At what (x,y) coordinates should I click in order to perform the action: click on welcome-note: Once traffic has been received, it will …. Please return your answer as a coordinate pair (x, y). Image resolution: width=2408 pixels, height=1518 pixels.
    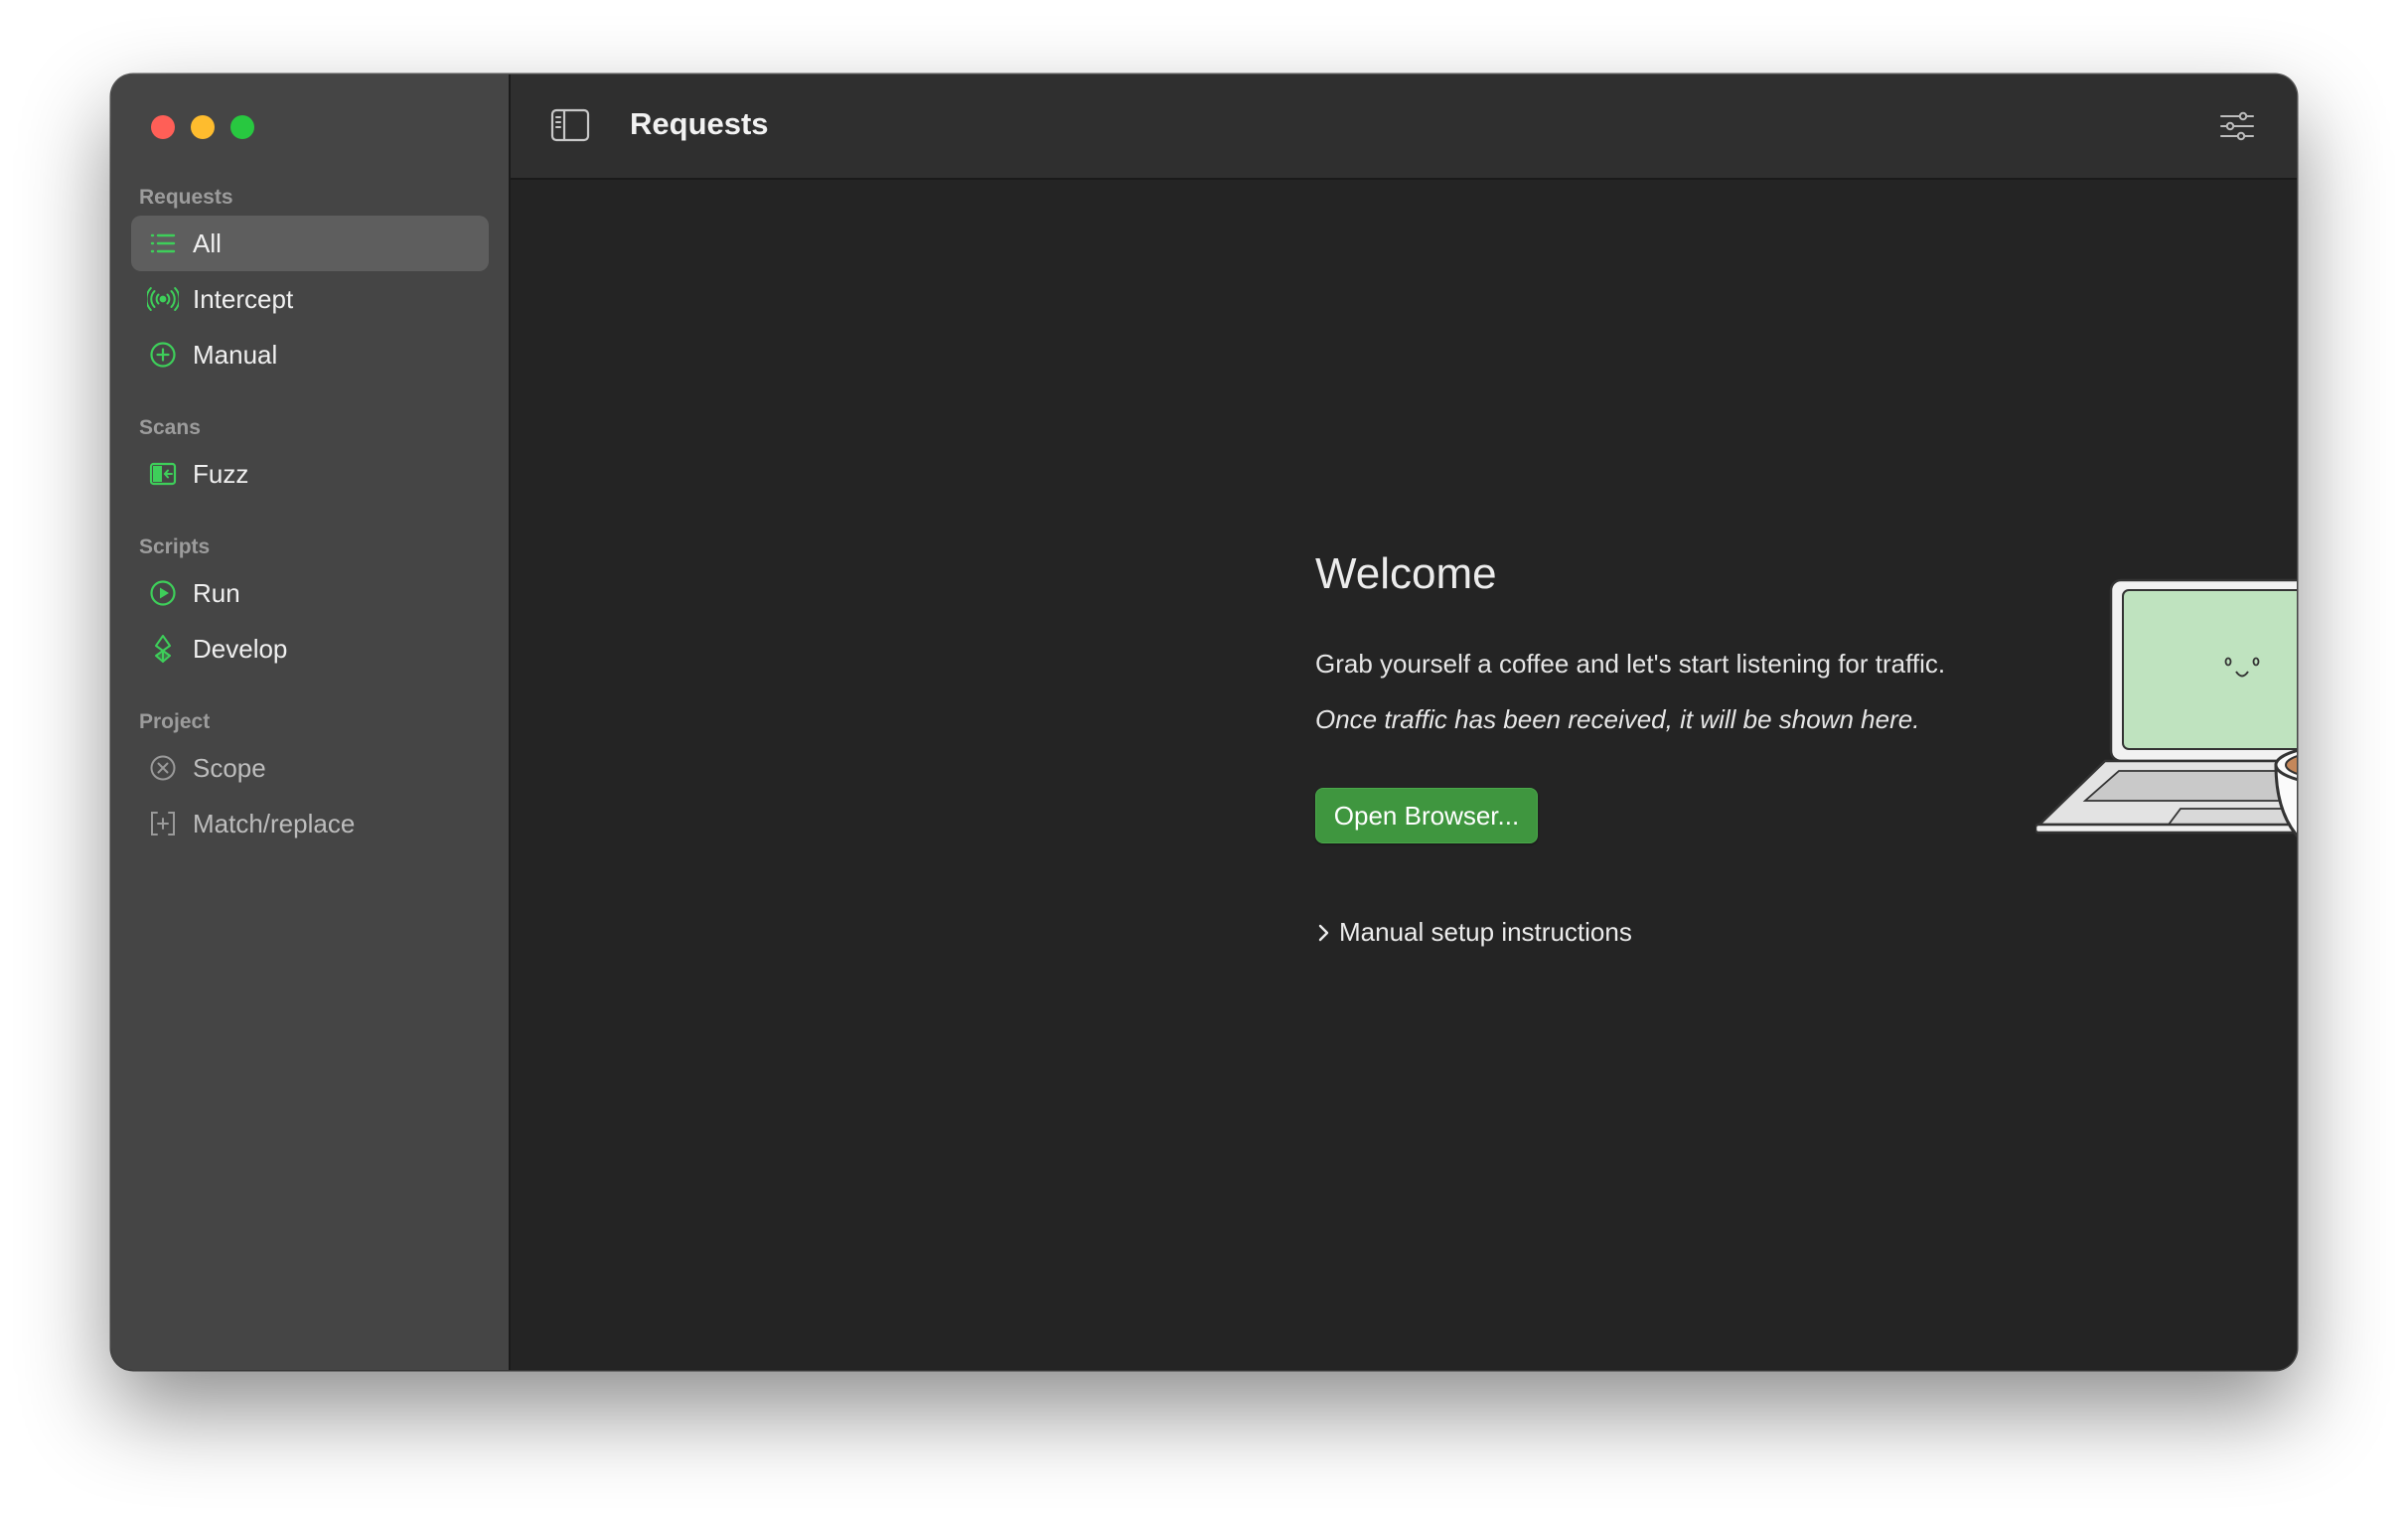
    Looking at the image, I should click on (1617, 719).